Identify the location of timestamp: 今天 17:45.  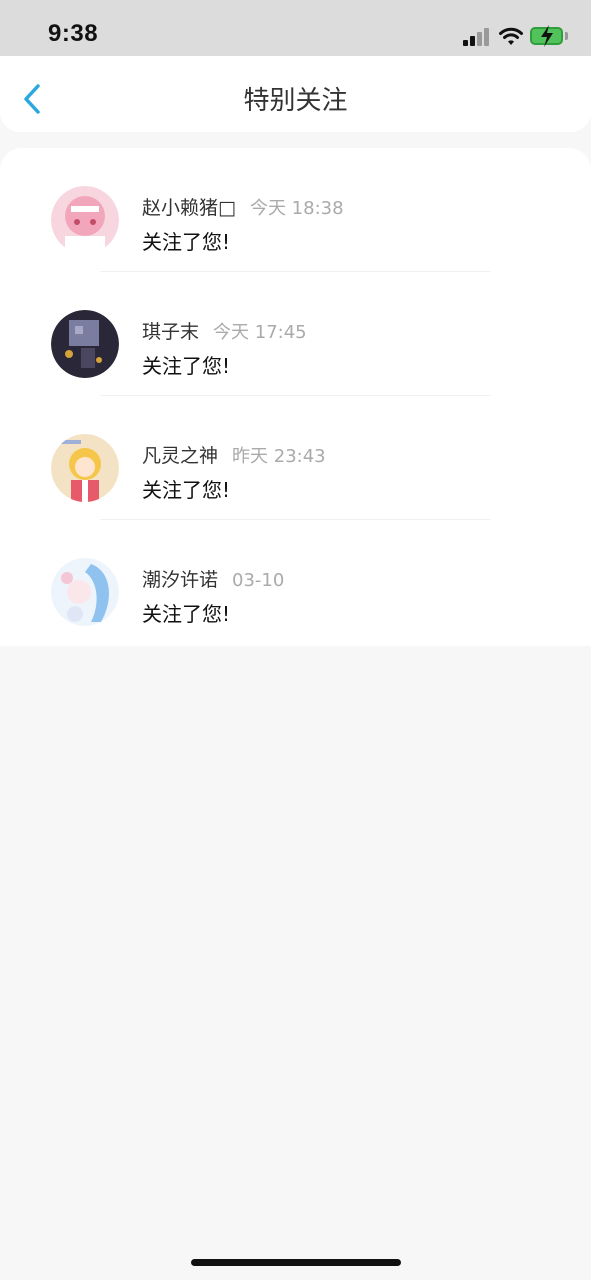
(260, 332).